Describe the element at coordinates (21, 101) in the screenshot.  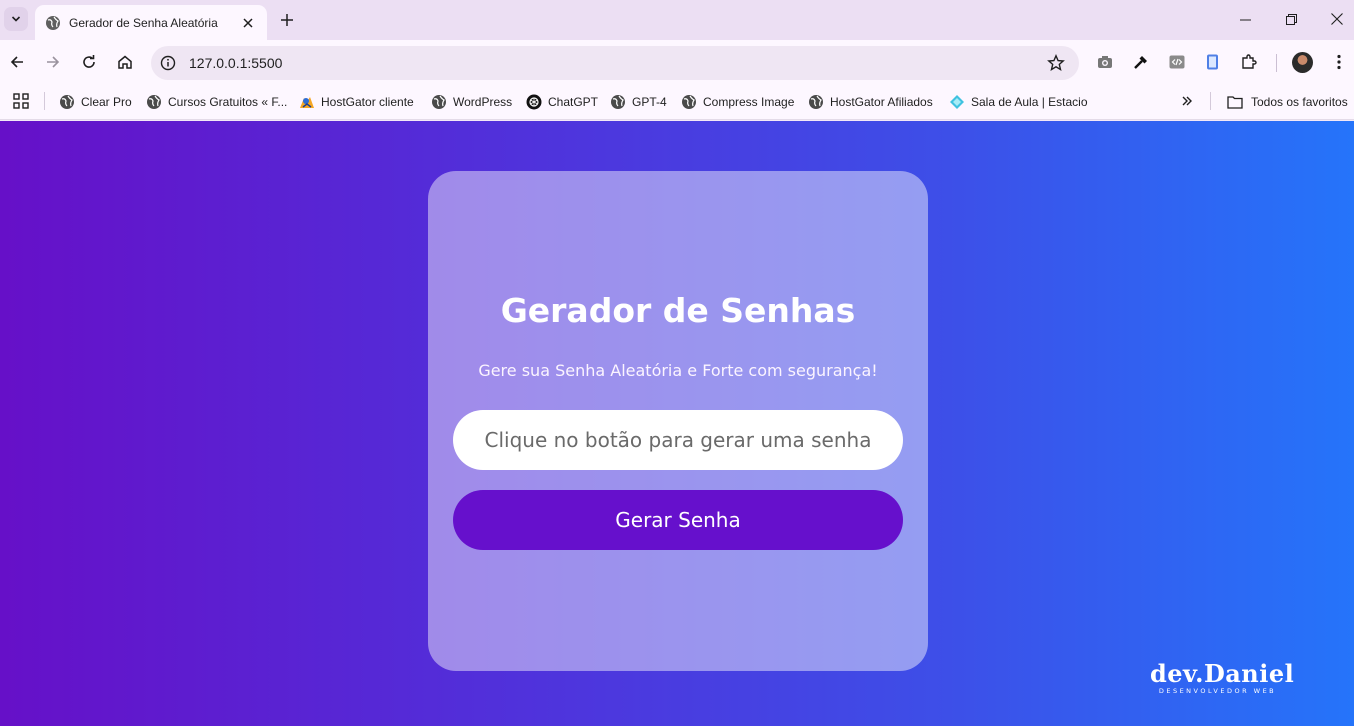
I see `apps-grid-icon` at that location.